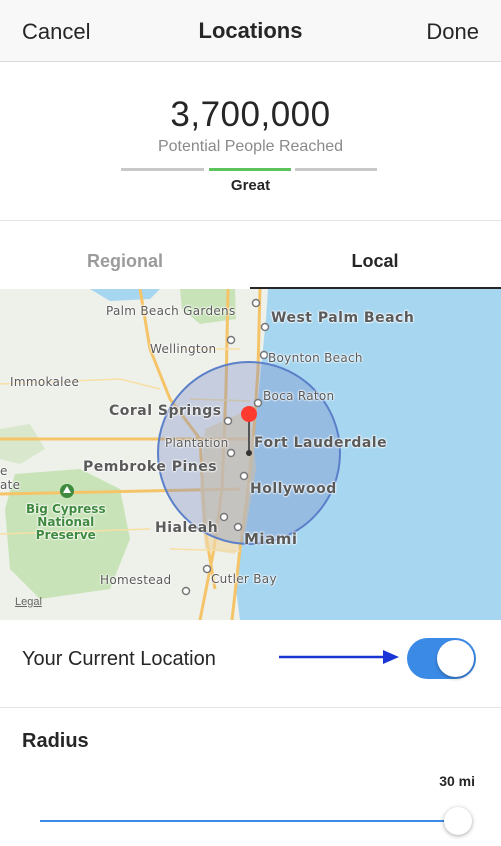  Describe the element at coordinates (45, 382) in the screenshot. I see `map-label-immokalee: Immokalee` at that location.